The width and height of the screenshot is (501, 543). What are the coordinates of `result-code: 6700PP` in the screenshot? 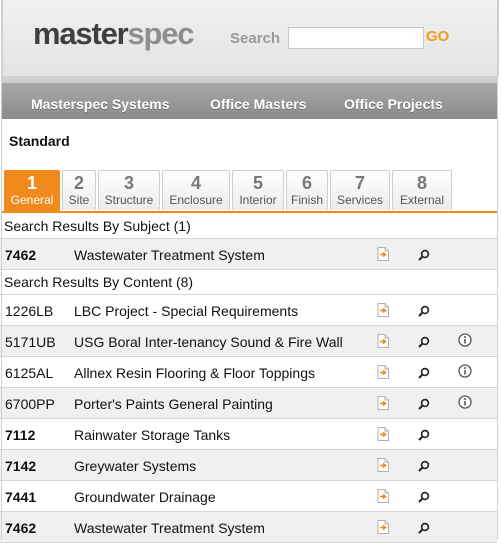 It's located at (30, 404).